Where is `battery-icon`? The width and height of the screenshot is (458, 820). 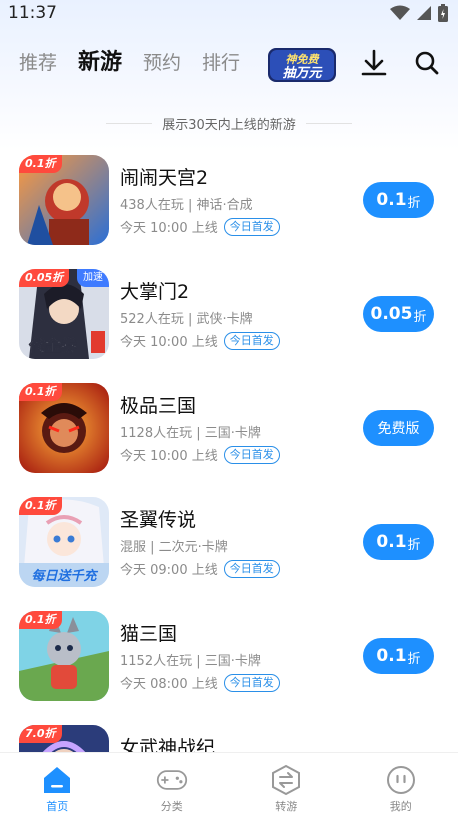 battery-icon is located at coordinates (443, 13).